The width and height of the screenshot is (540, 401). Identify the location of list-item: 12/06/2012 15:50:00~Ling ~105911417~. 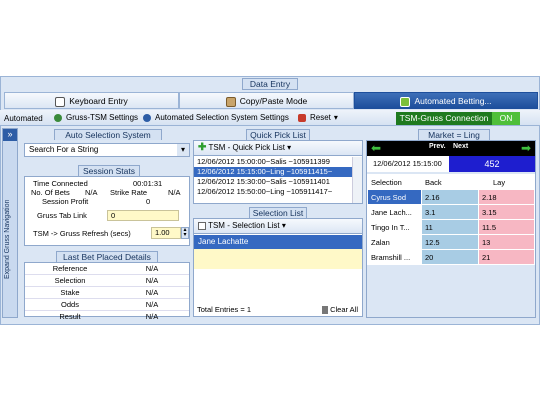
(273, 192).